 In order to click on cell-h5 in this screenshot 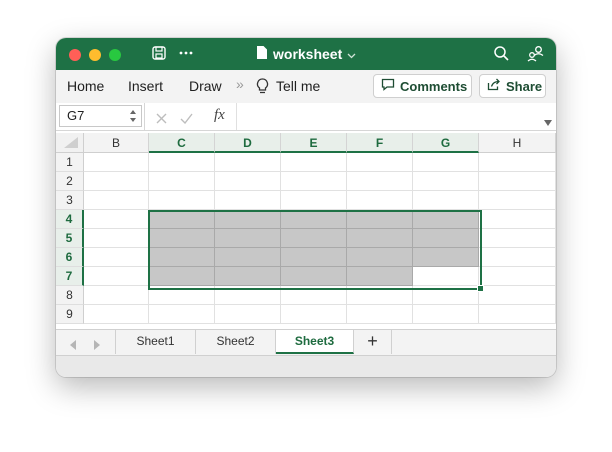, I will do `click(517, 238)`.